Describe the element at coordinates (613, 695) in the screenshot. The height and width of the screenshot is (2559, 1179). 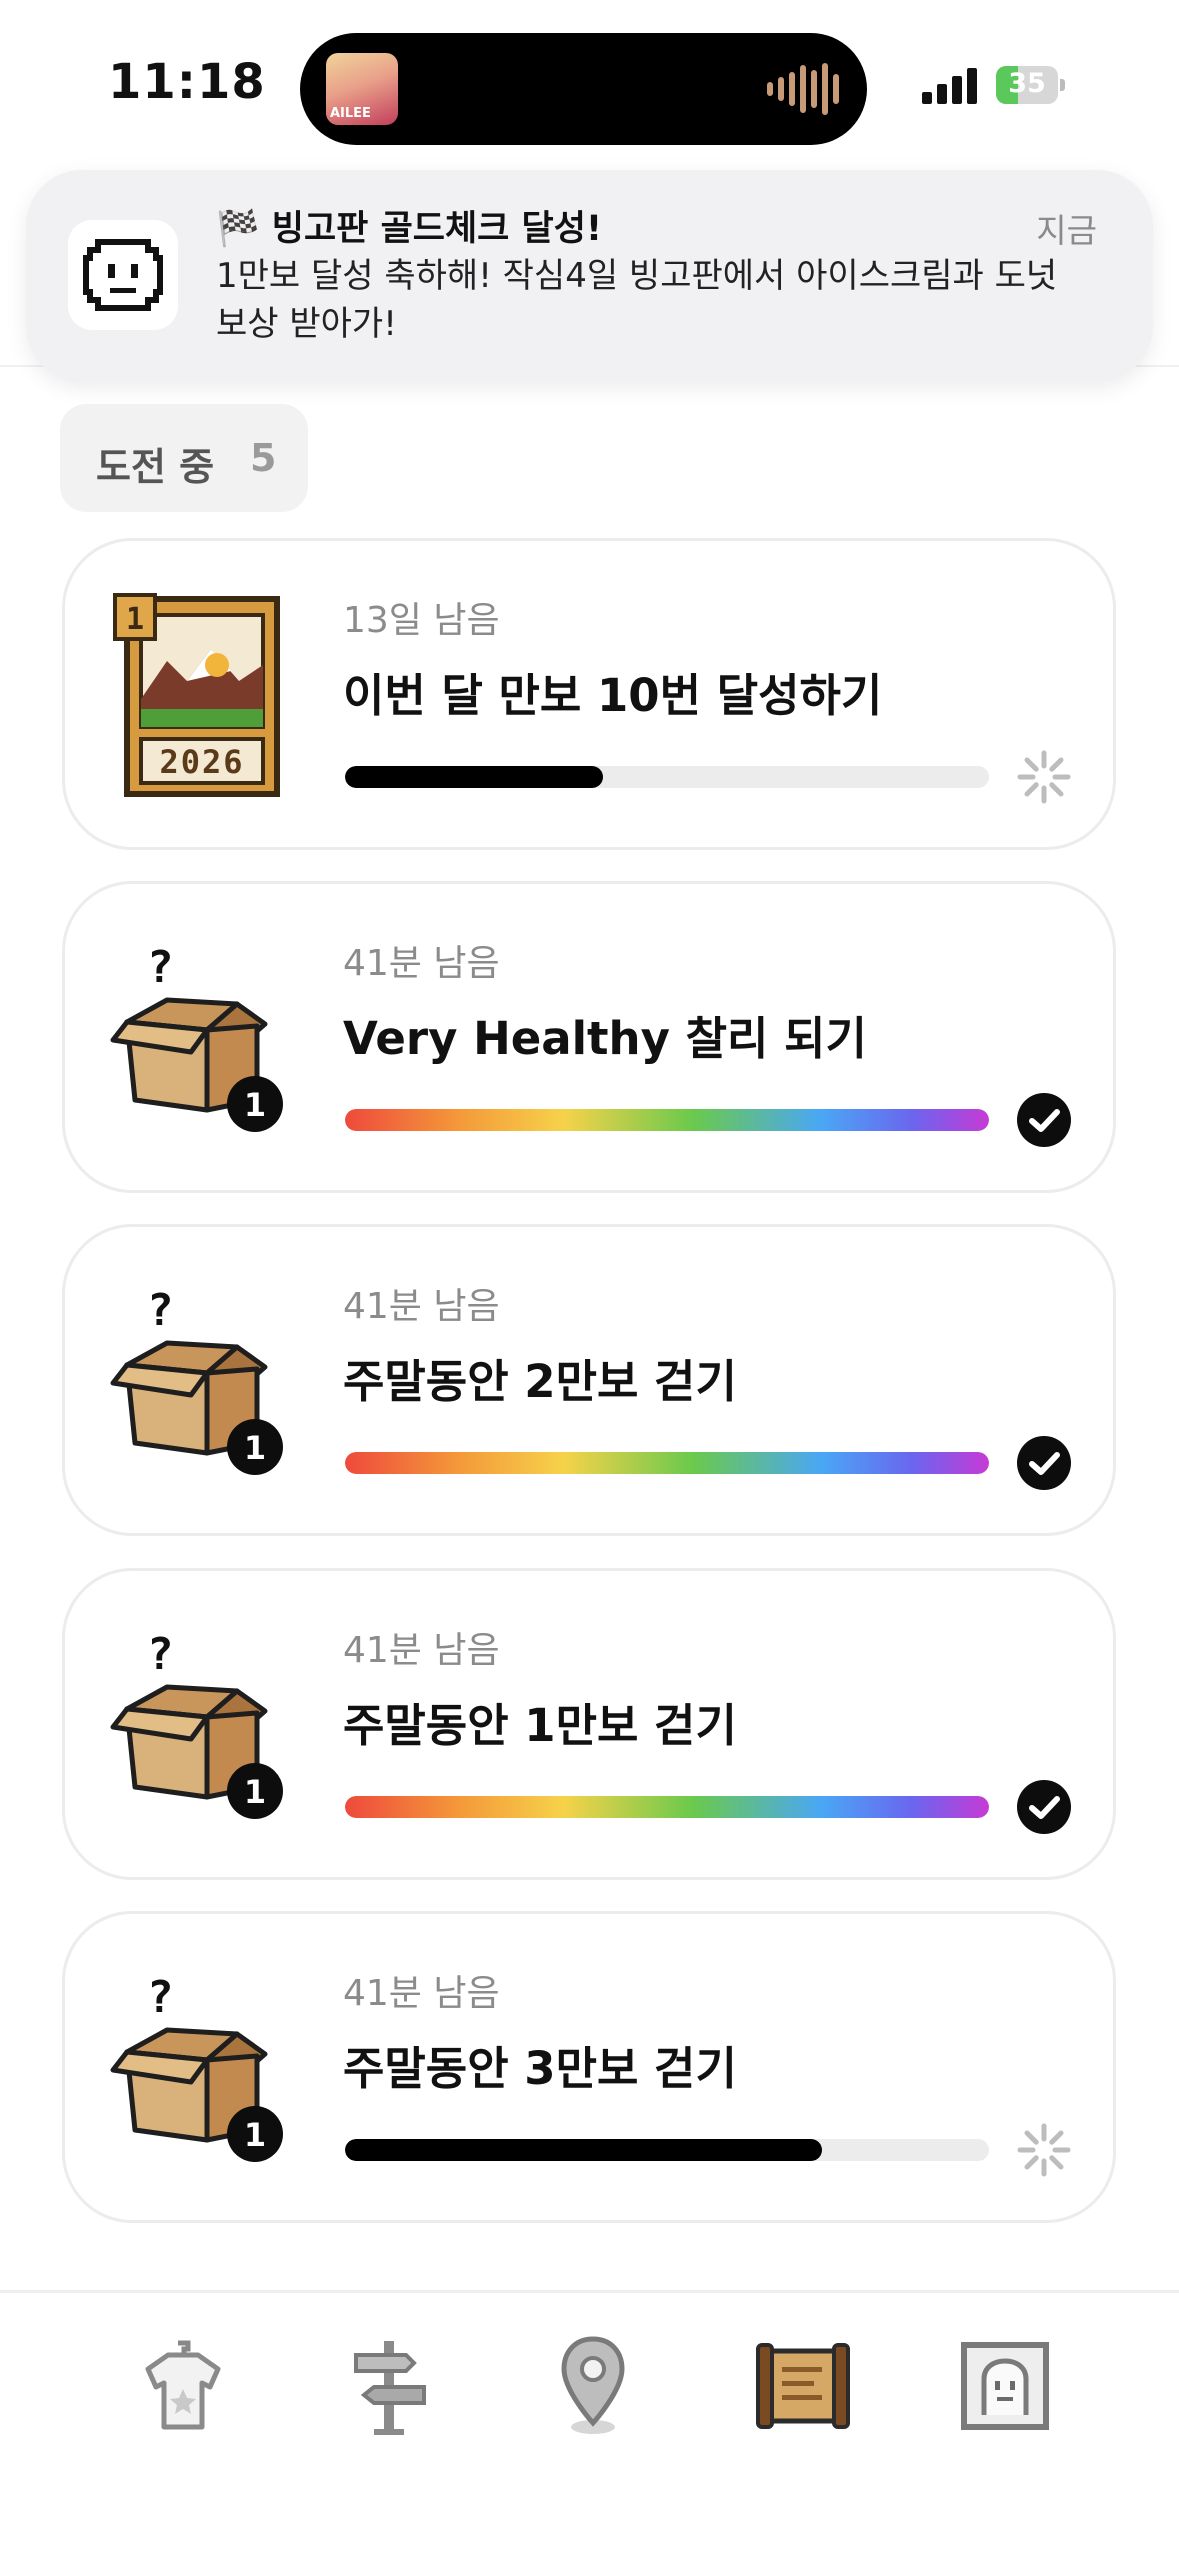
I see `challenge-title: 이번 달 만보 10번 달성하기` at that location.